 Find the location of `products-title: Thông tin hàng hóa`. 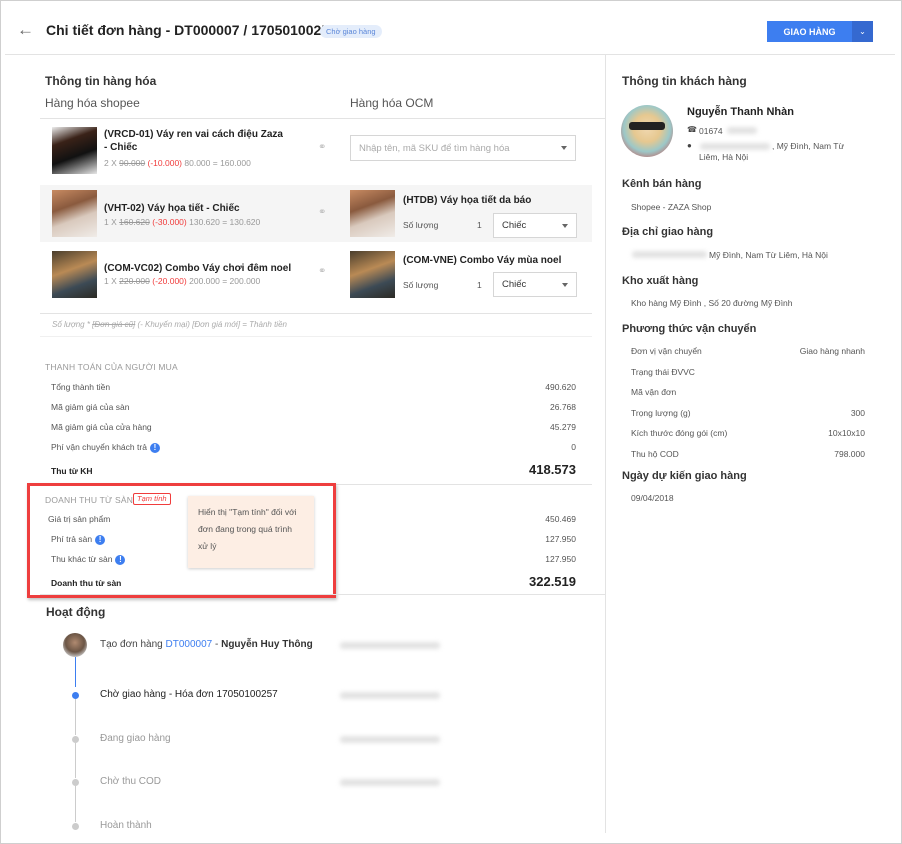

products-title: Thông tin hàng hóa is located at coordinates (101, 81).